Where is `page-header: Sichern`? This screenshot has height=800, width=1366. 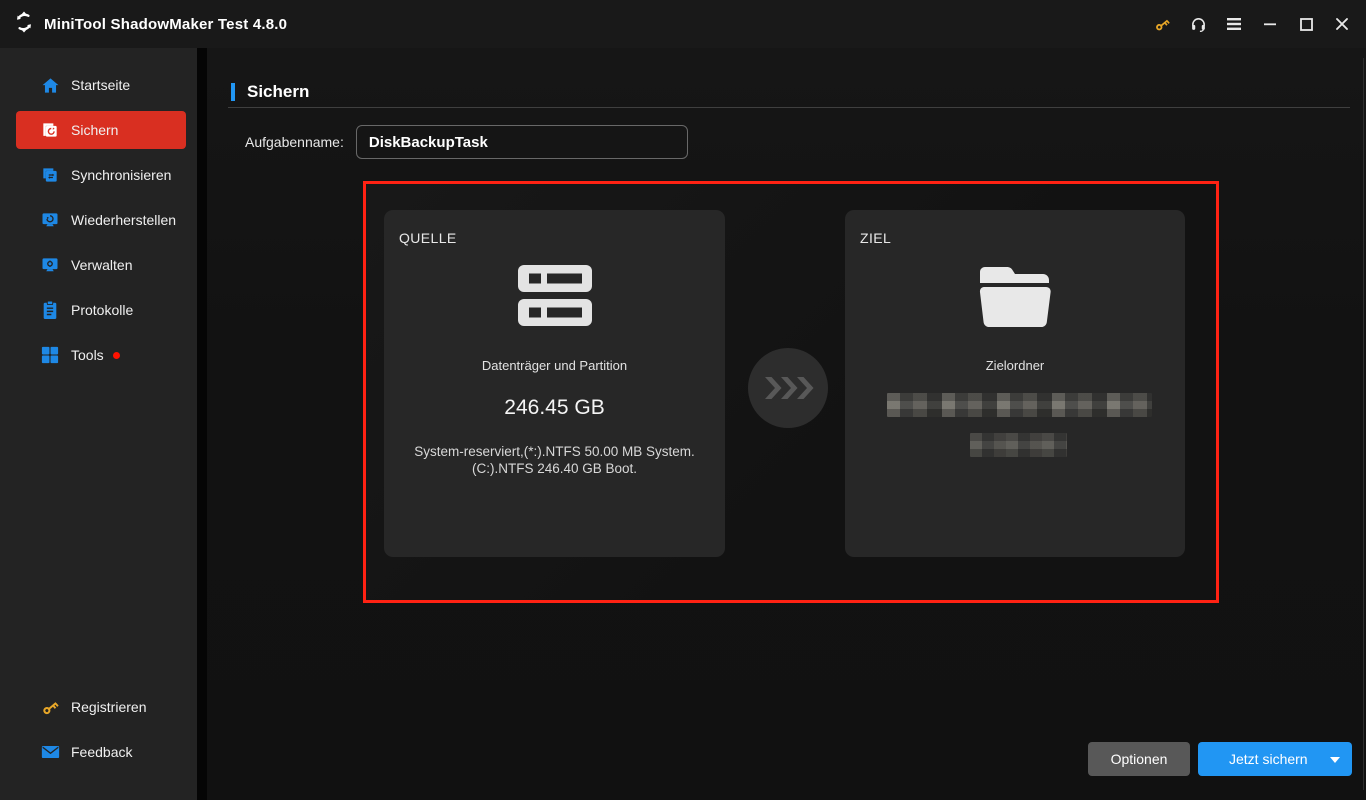 page-header: Sichern is located at coordinates (270, 92).